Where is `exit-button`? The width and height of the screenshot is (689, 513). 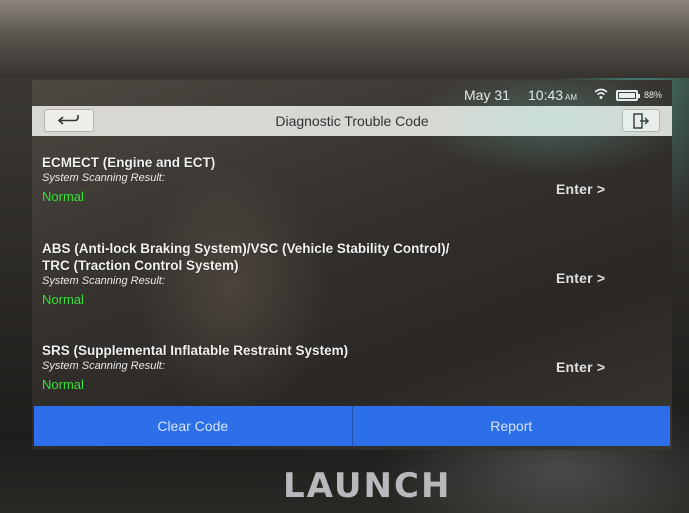
exit-button is located at coordinates (641, 120).